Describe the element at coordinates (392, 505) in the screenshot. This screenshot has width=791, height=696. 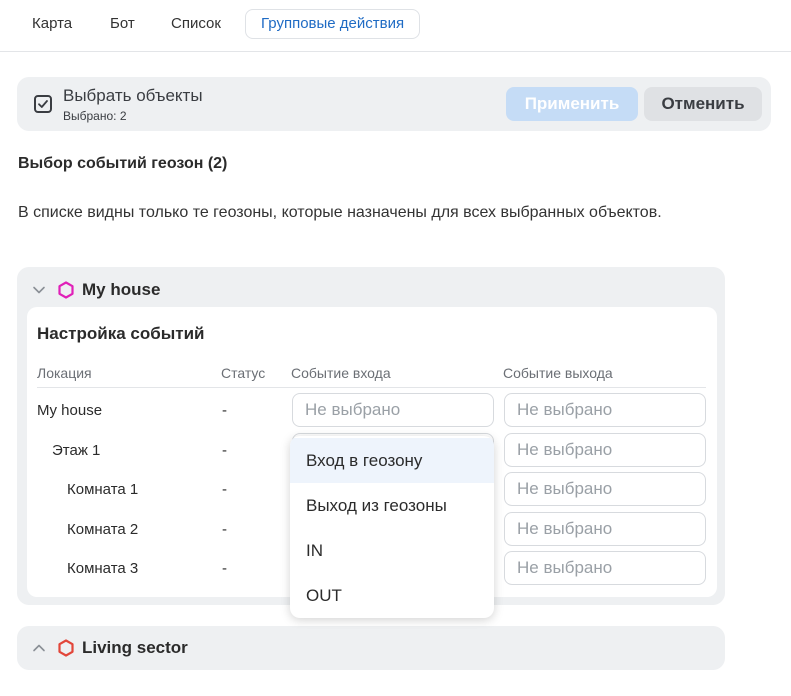
I see `dropdown-option: Выход из геозоны` at that location.